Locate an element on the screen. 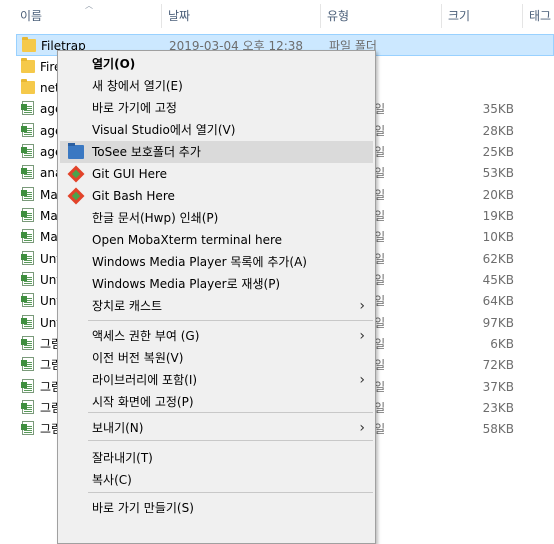 This screenshot has height=544, width=554. menu-item: 잘라내기(T) is located at coordinates (216, 458).